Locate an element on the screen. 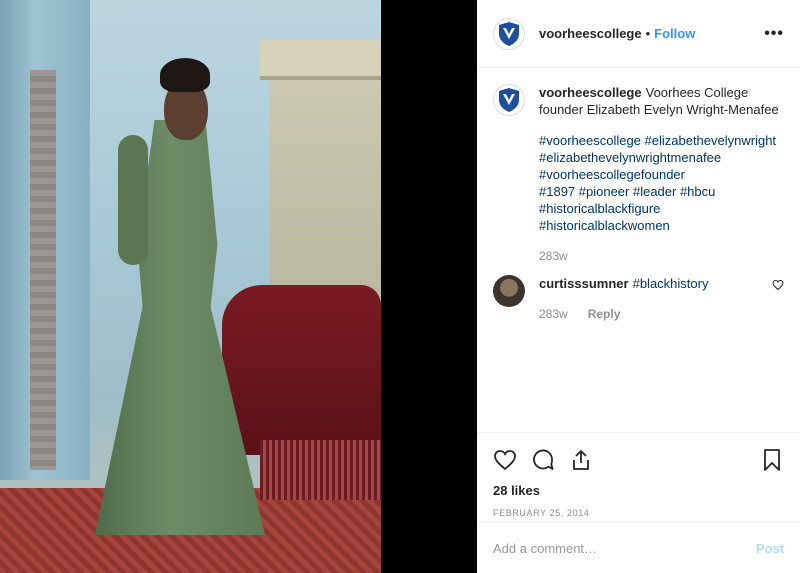 The image size is (800, 573). action-icons is located at coordinates (638, 460).